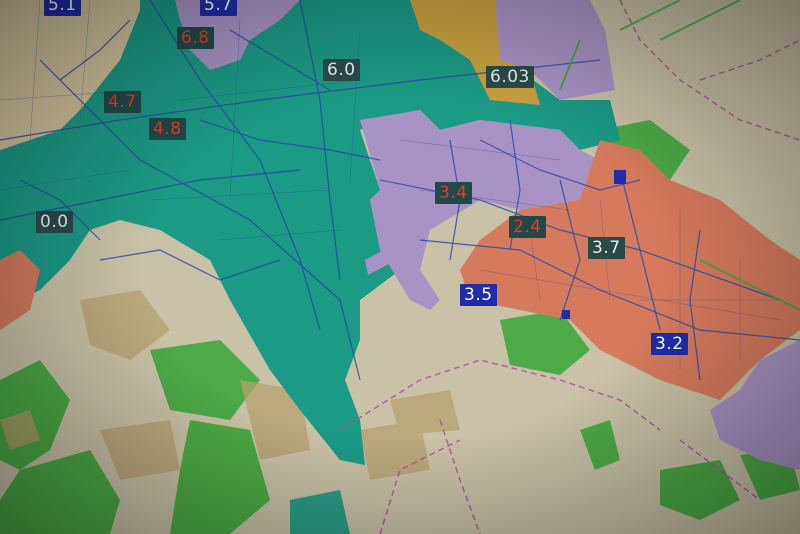 The height and width of the screenshot is (534, 800). I want to click on zone-label-text: 5.1, so click(62, 7).